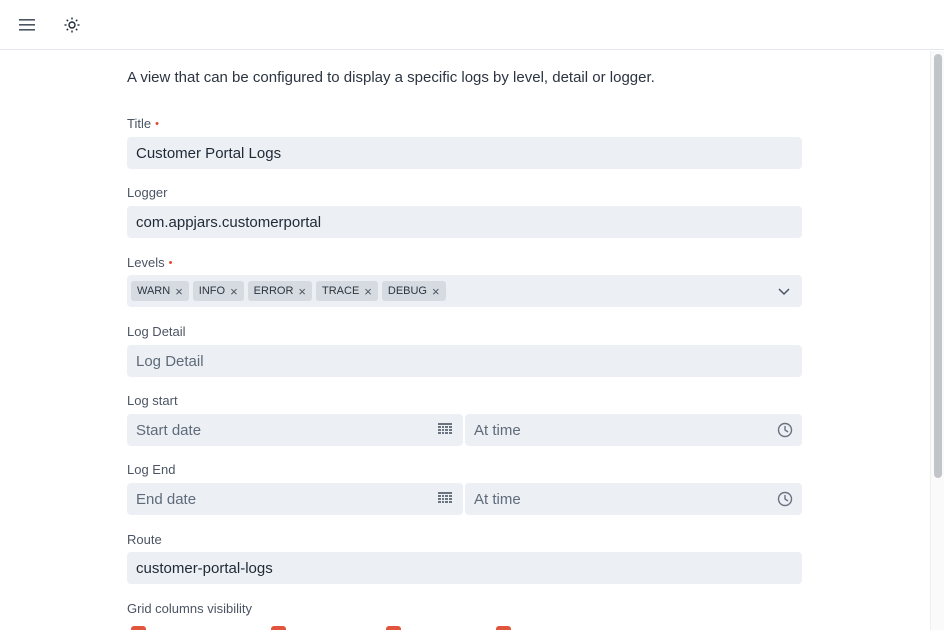  What do you see at coordinates (166, 499) in the screenshot?
I see `end-date-placeholder: End date` at bounding box center [166, 499].